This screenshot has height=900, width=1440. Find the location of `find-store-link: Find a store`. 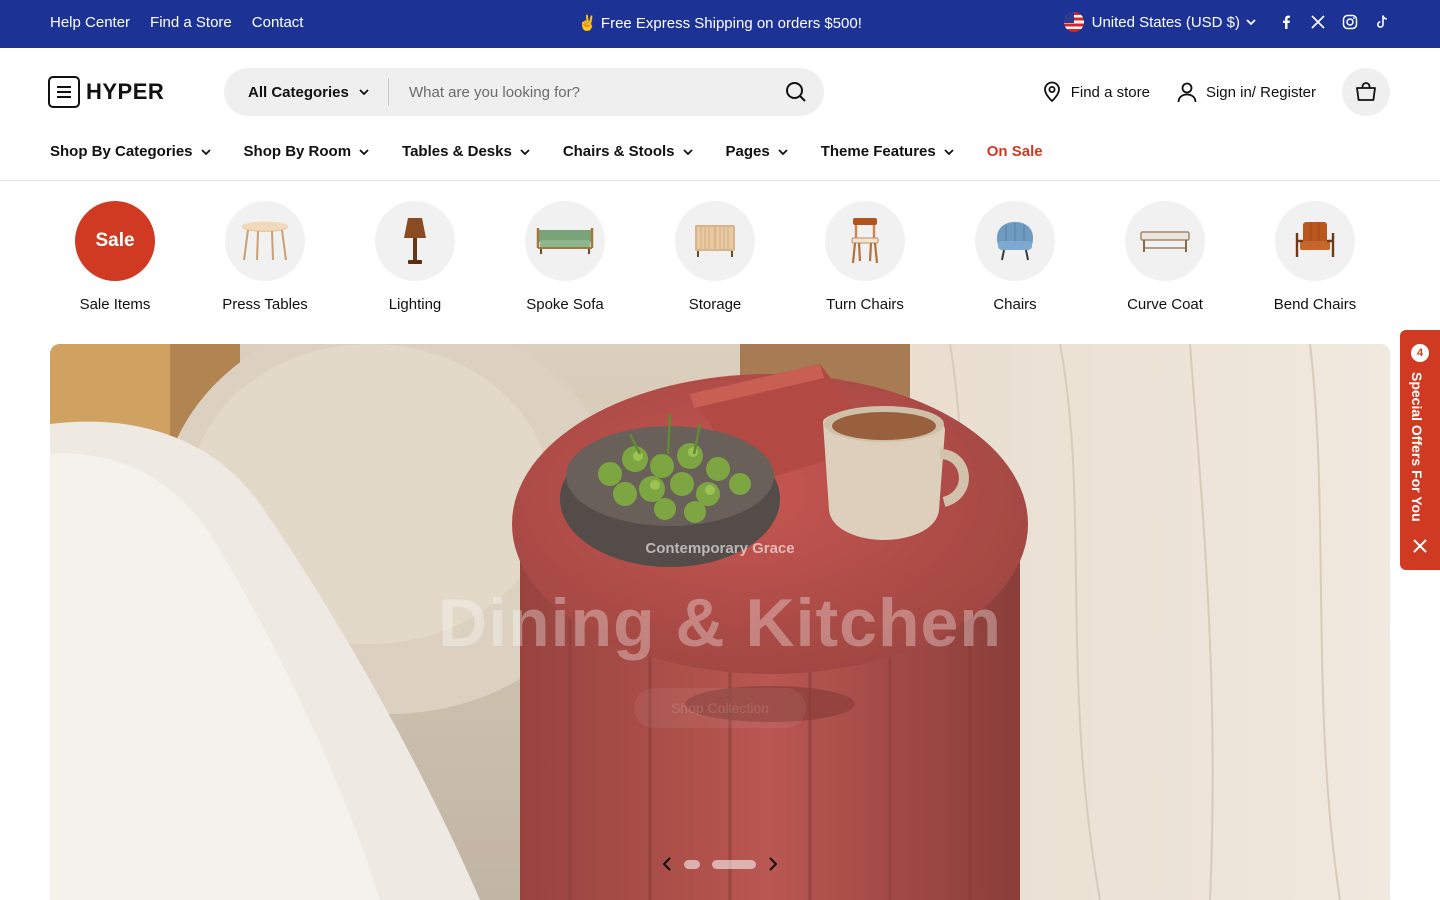

find-store-link: Find a store is located at coordinates (1095, 92).